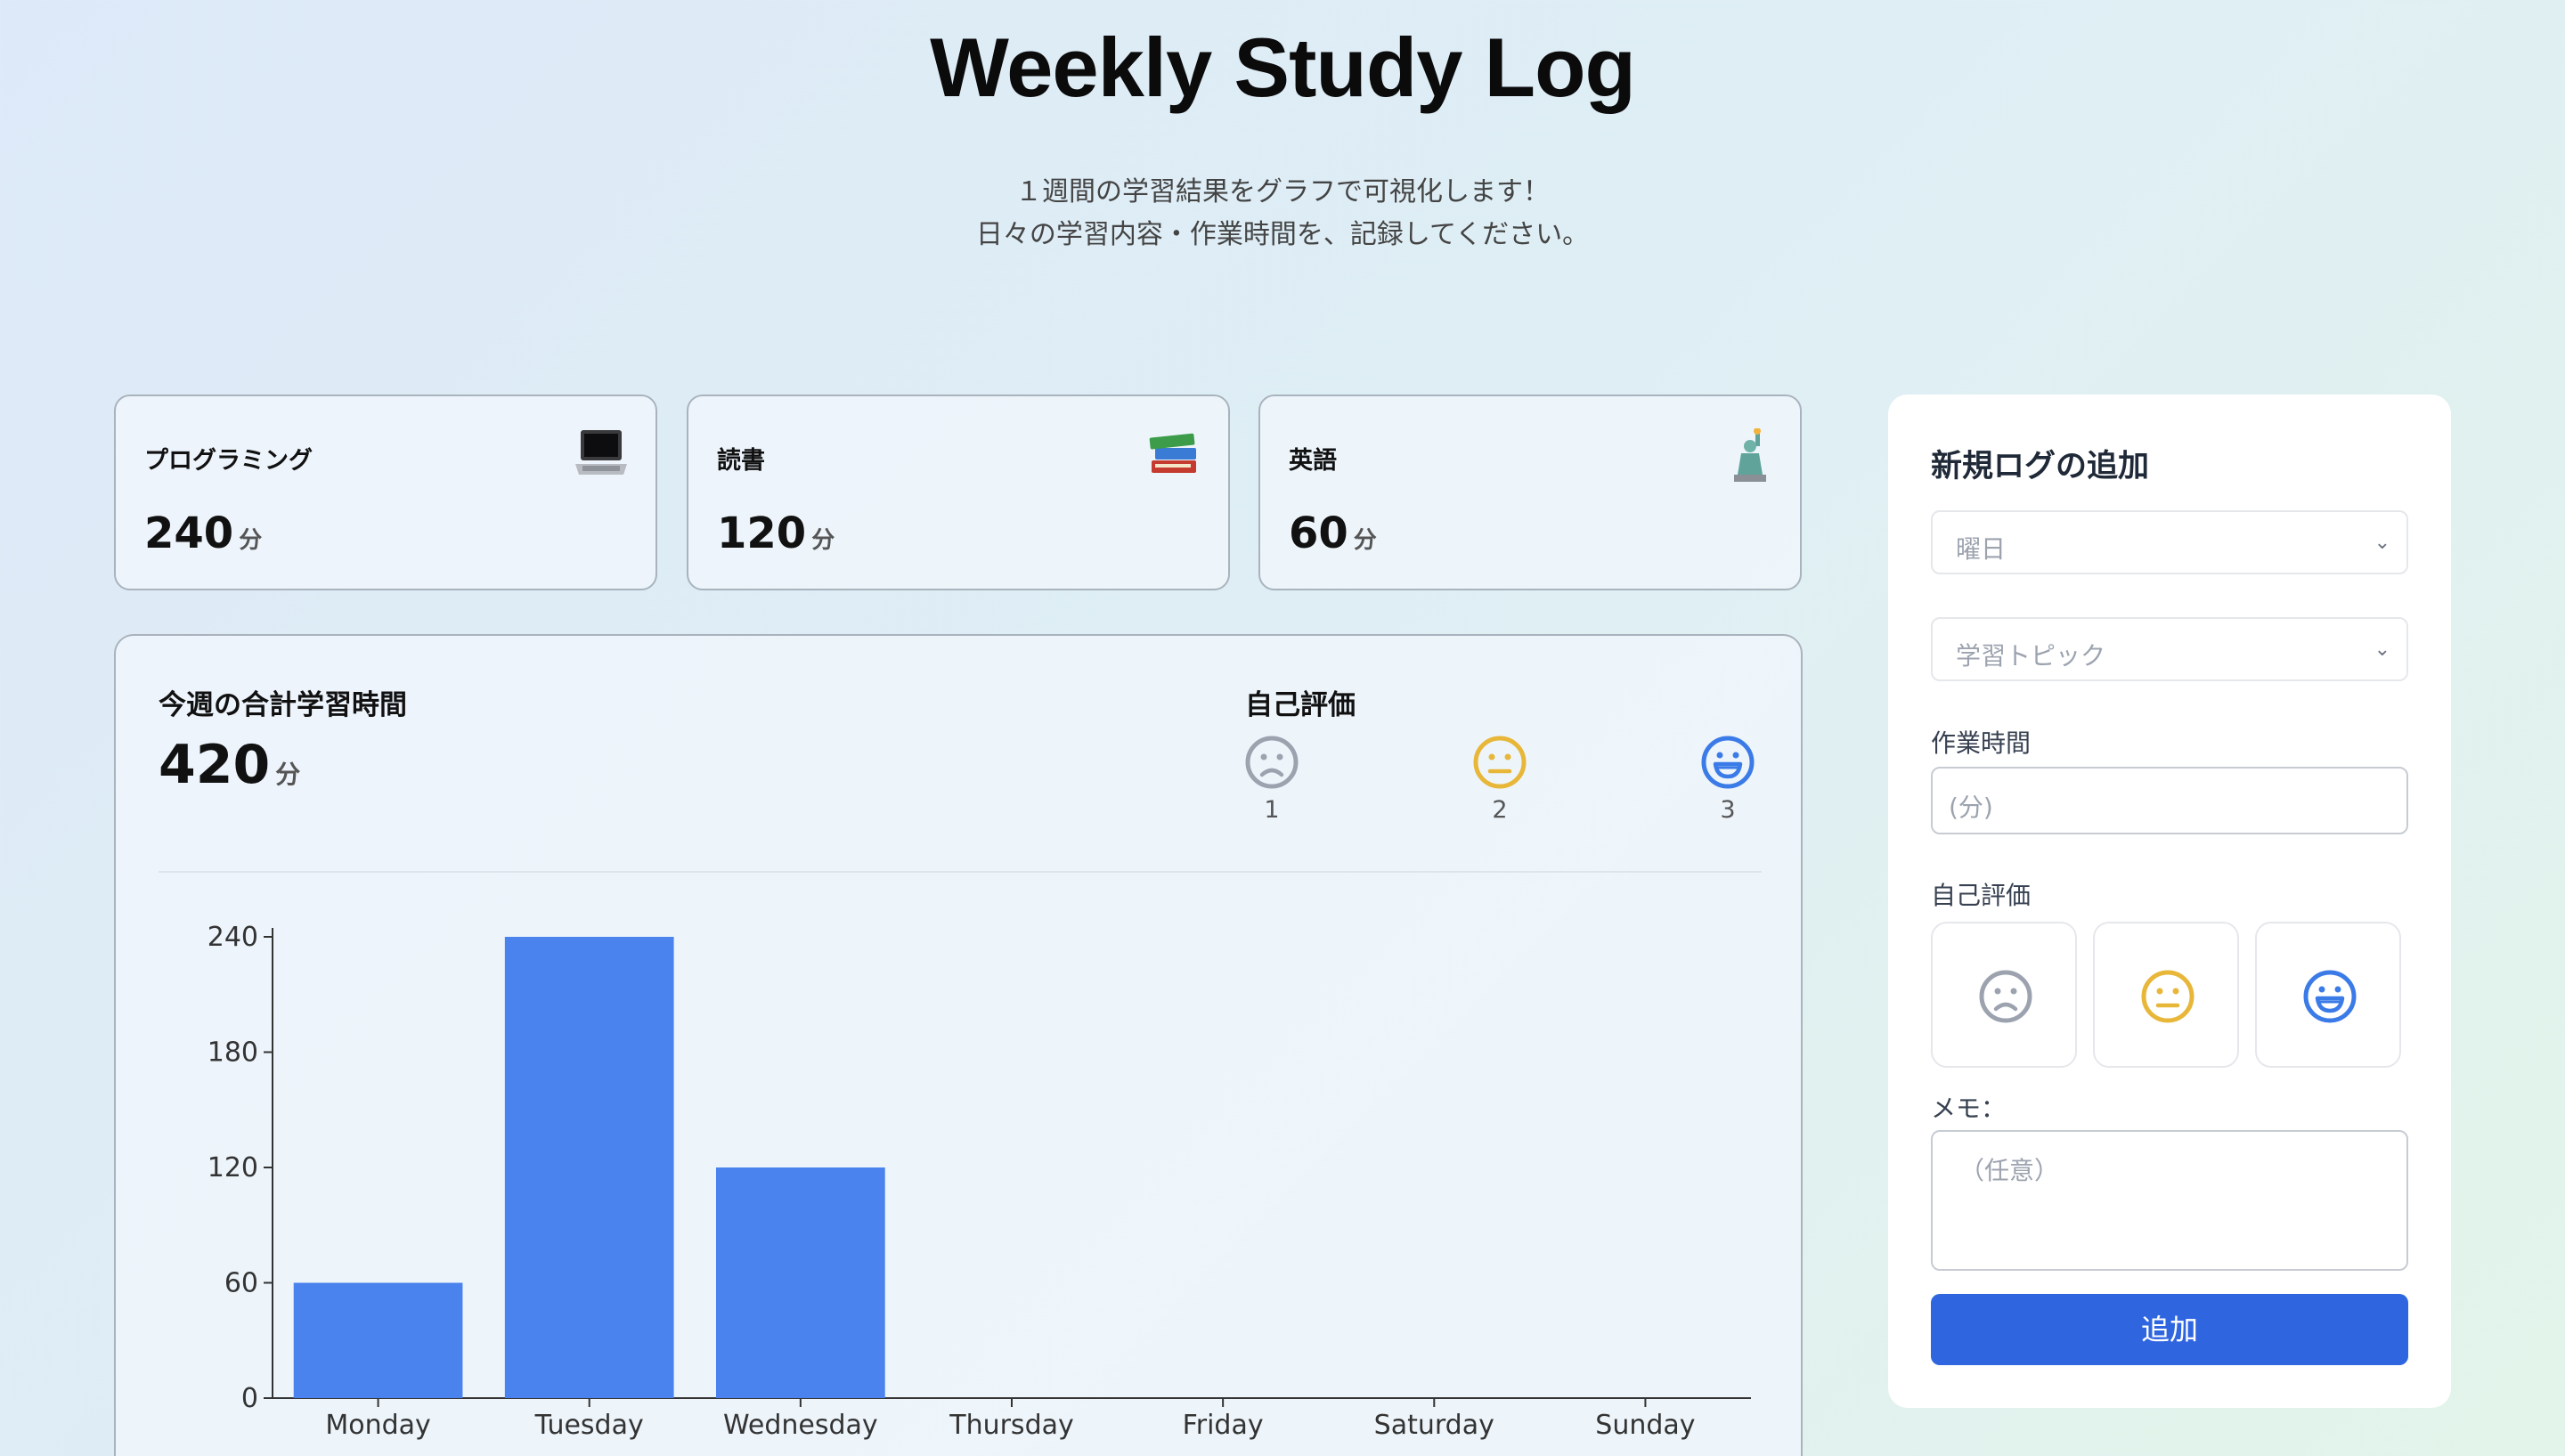 The width and height of the screenshot is (2565, 1456). I want to click on topic-name: 読書, so click(741, 461).